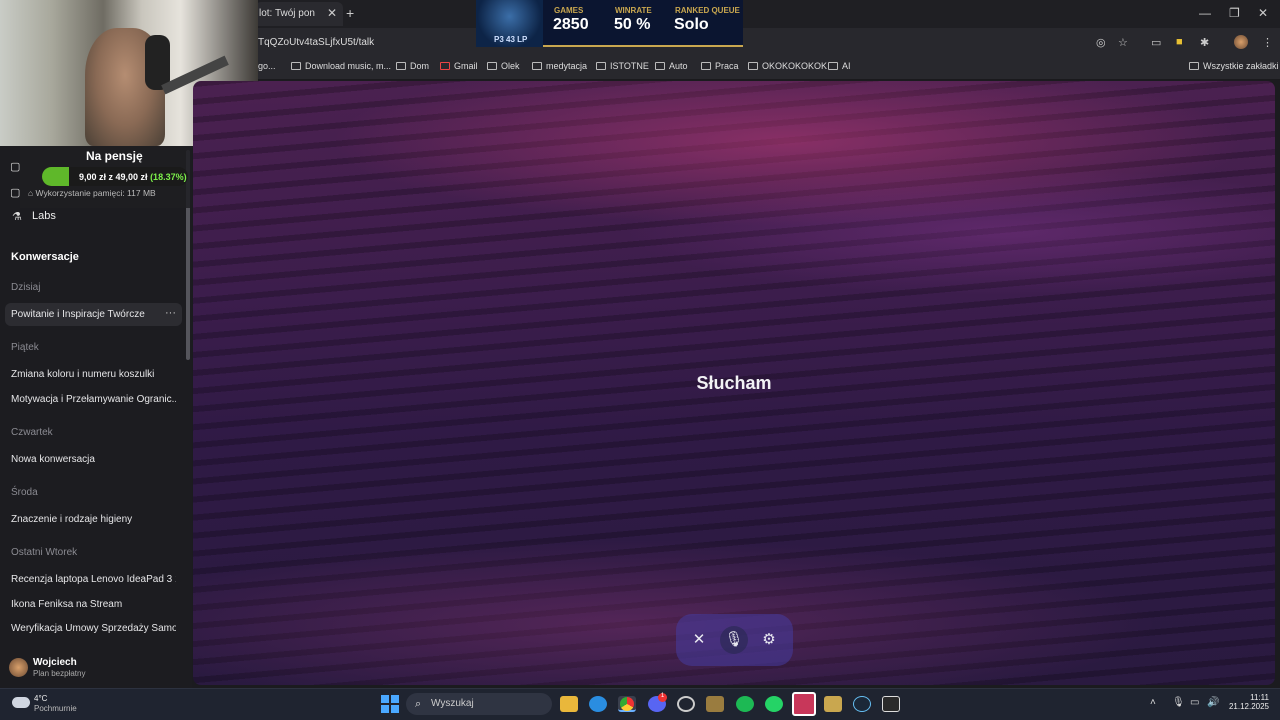 The image size is (1280, 720). I want to click on bookmark-folder: ISTOTNE, so click(622, 66).